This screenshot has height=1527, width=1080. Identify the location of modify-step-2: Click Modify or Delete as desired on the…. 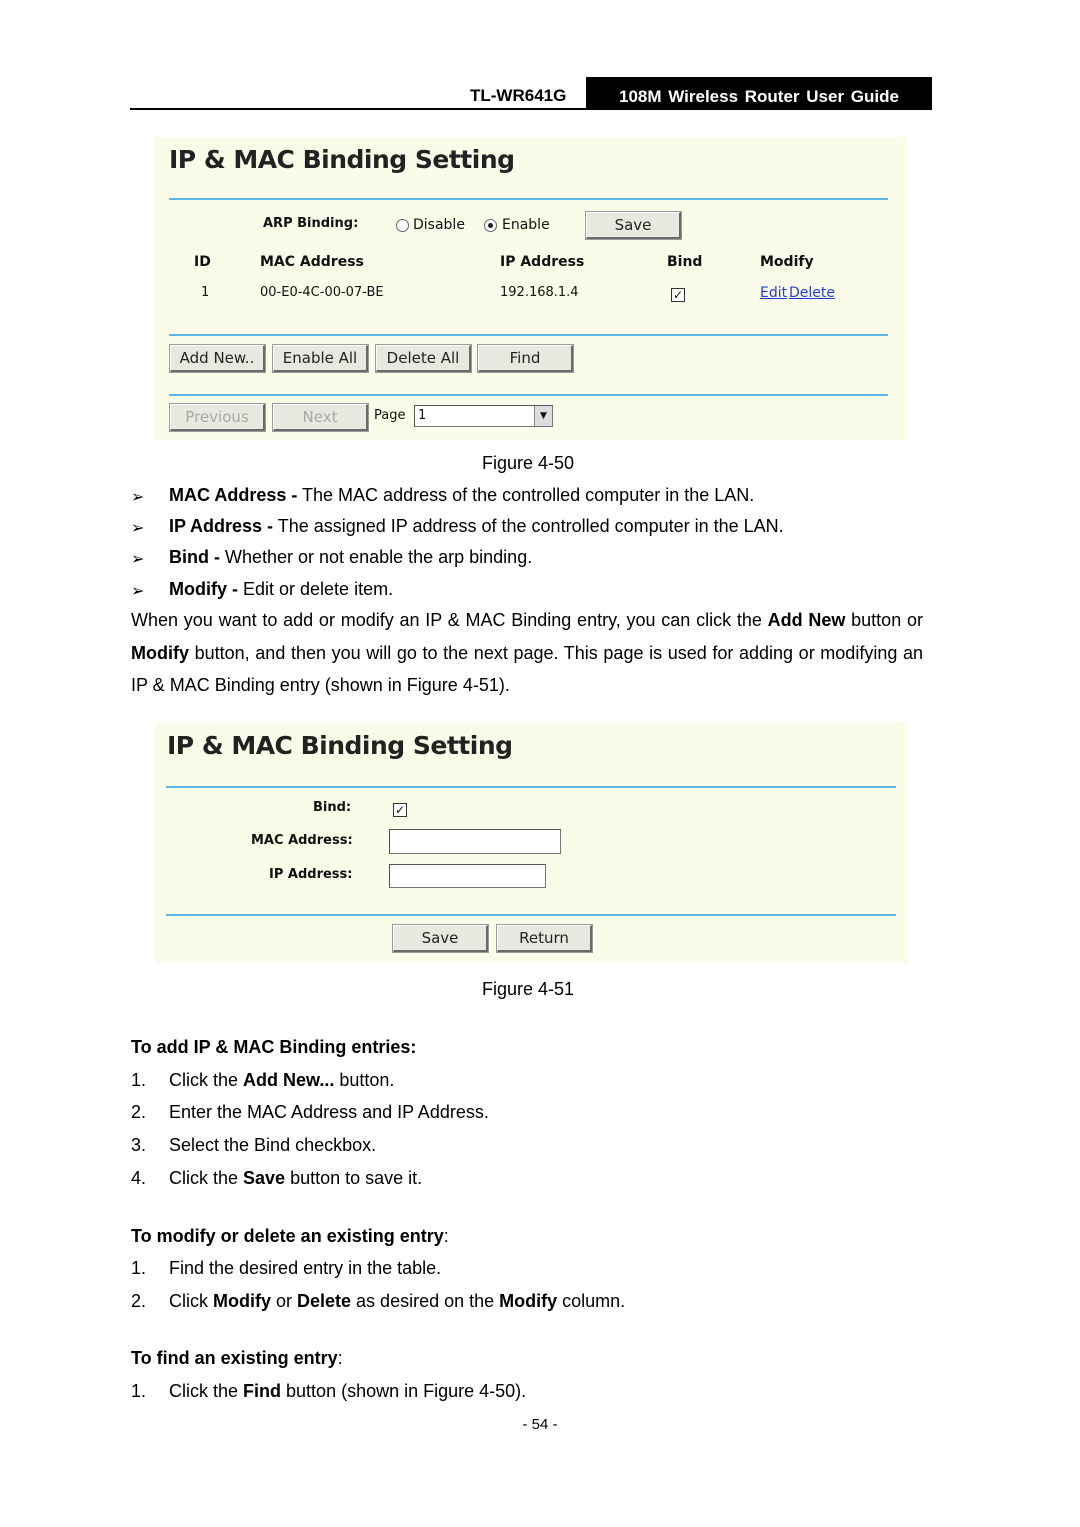
(397, 1301).